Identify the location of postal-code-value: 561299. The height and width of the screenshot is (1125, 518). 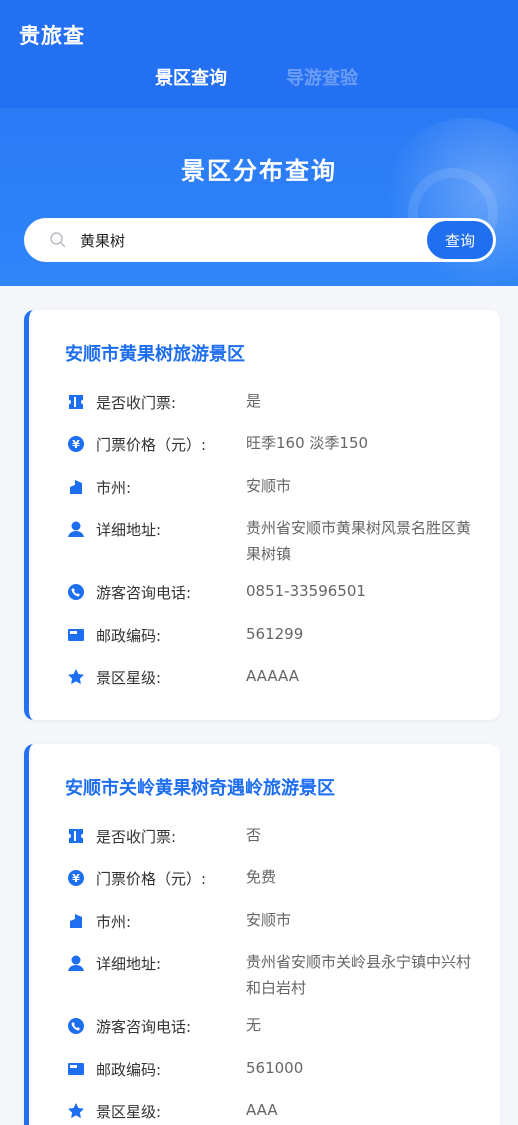
(275, 634).